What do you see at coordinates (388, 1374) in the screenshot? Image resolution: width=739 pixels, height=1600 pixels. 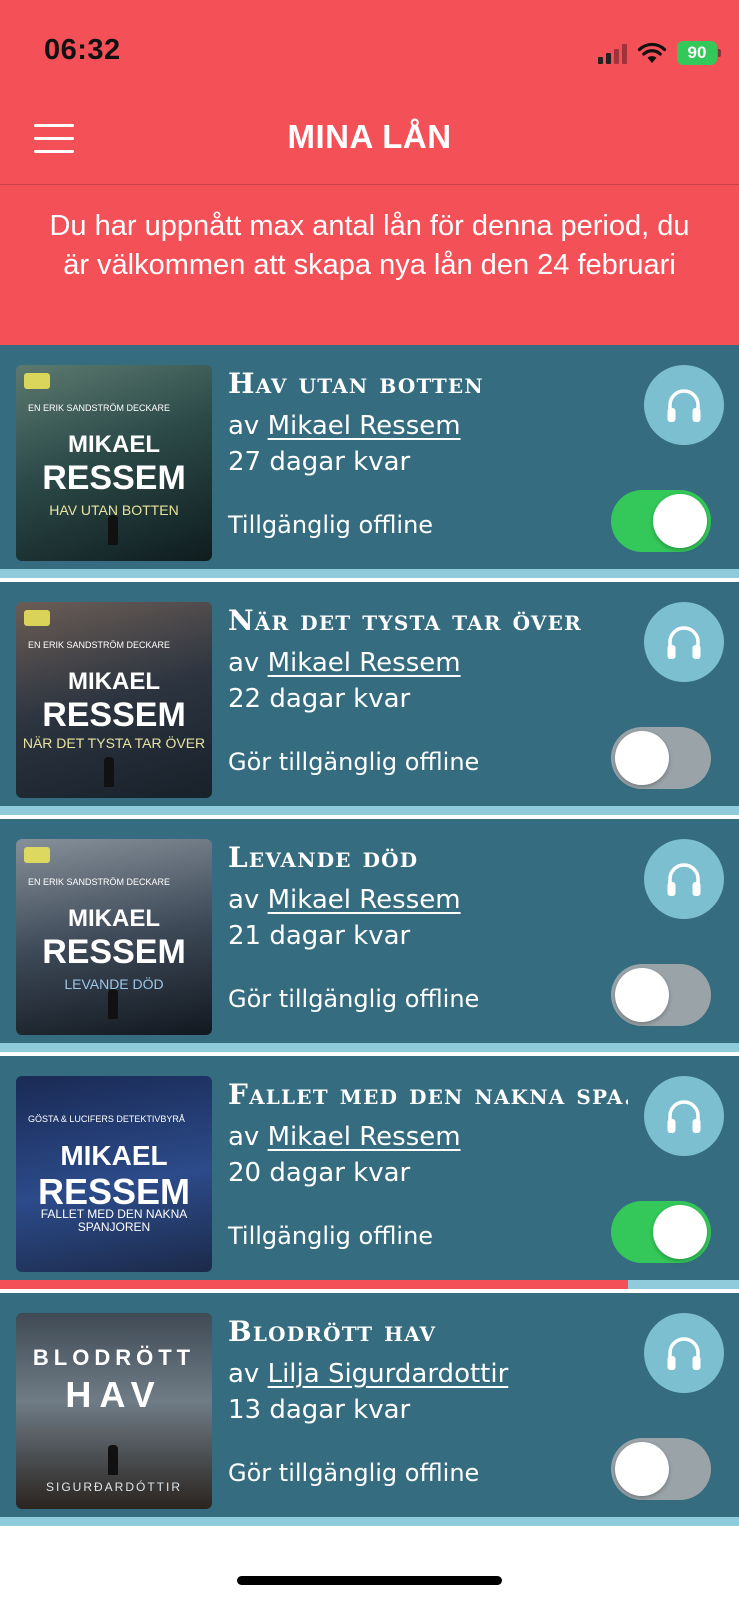 I see `author-link: Lilja Sigurdardottir` at bounding box center [388, 1374].